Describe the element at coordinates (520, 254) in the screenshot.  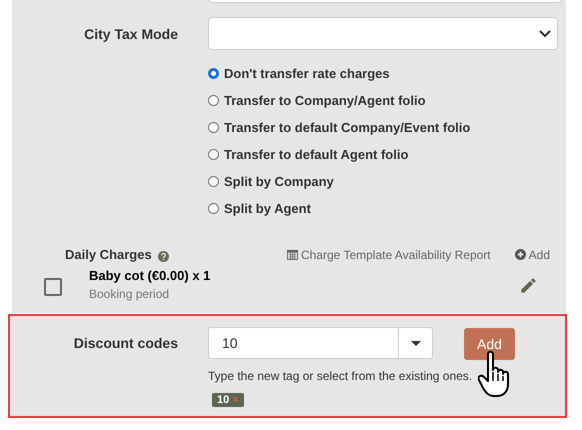
I see `plus-circle-icon` at that location.